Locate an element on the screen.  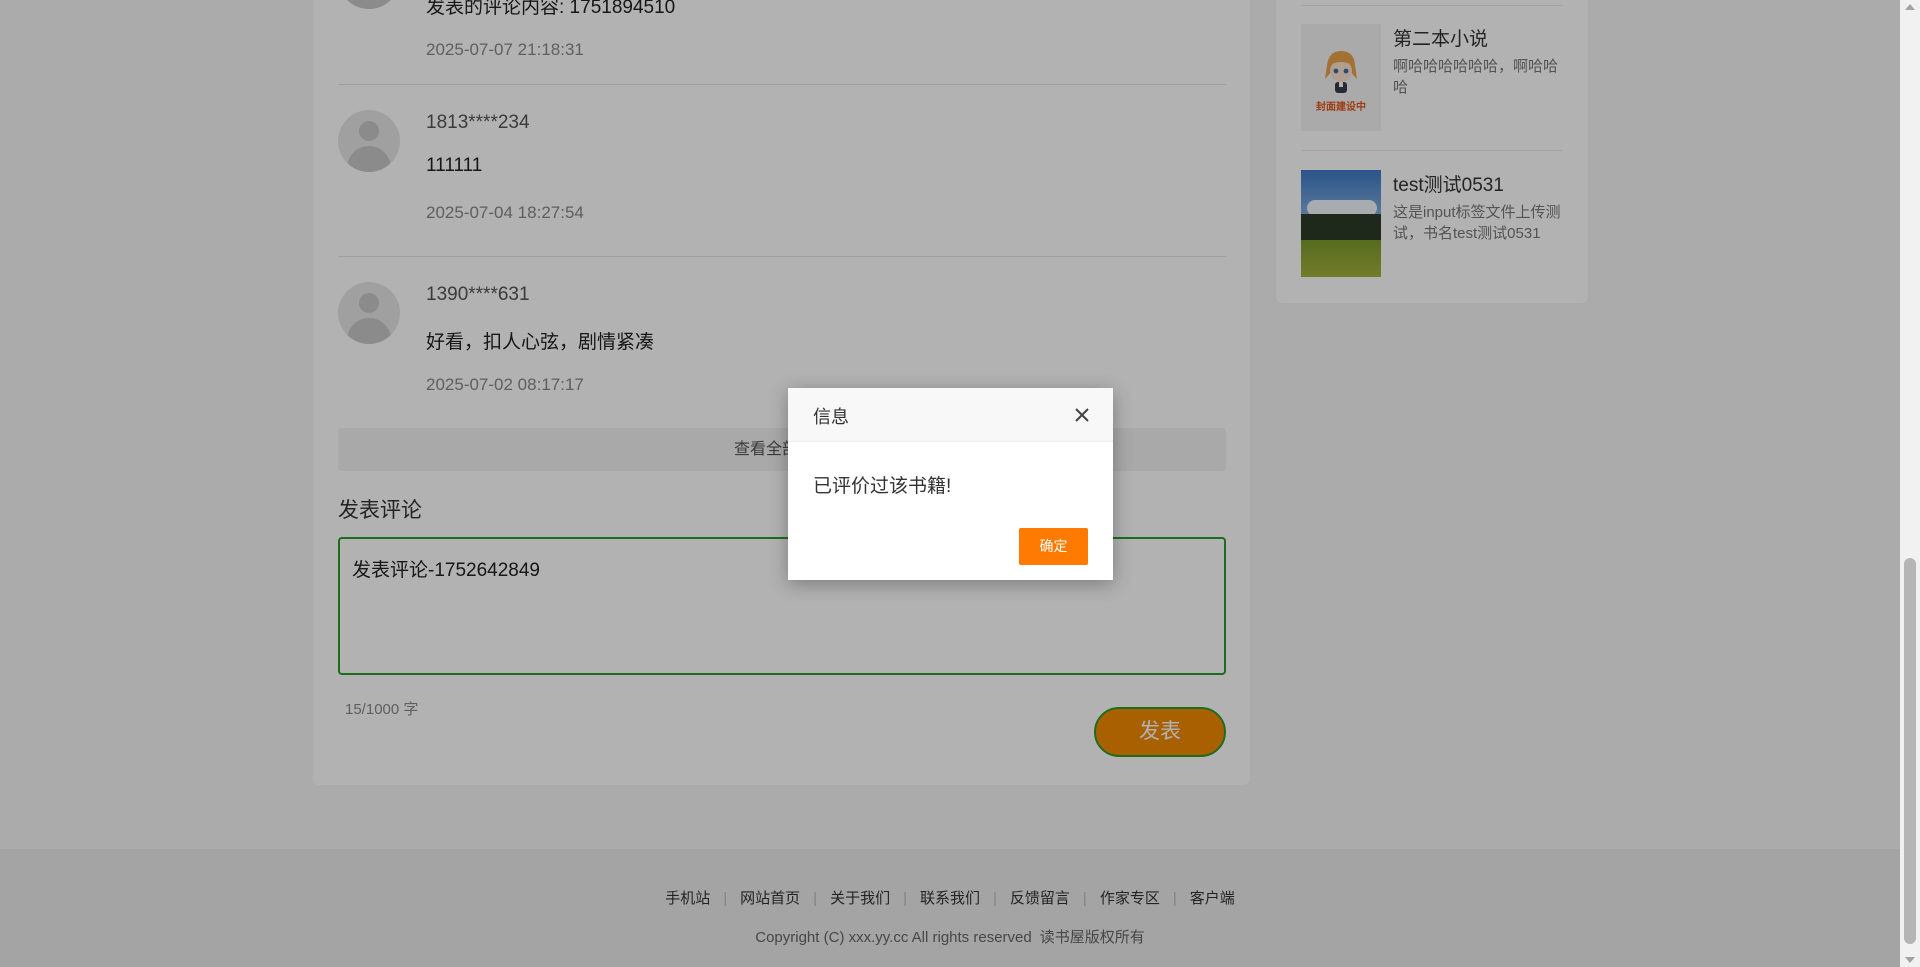
close-icon is located at coordinates (1082, 415).